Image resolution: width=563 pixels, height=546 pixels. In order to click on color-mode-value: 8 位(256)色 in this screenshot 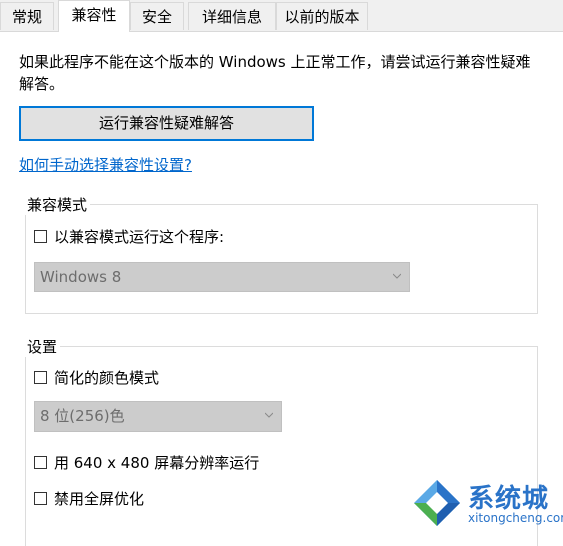, I will do `click(82, 416)`.